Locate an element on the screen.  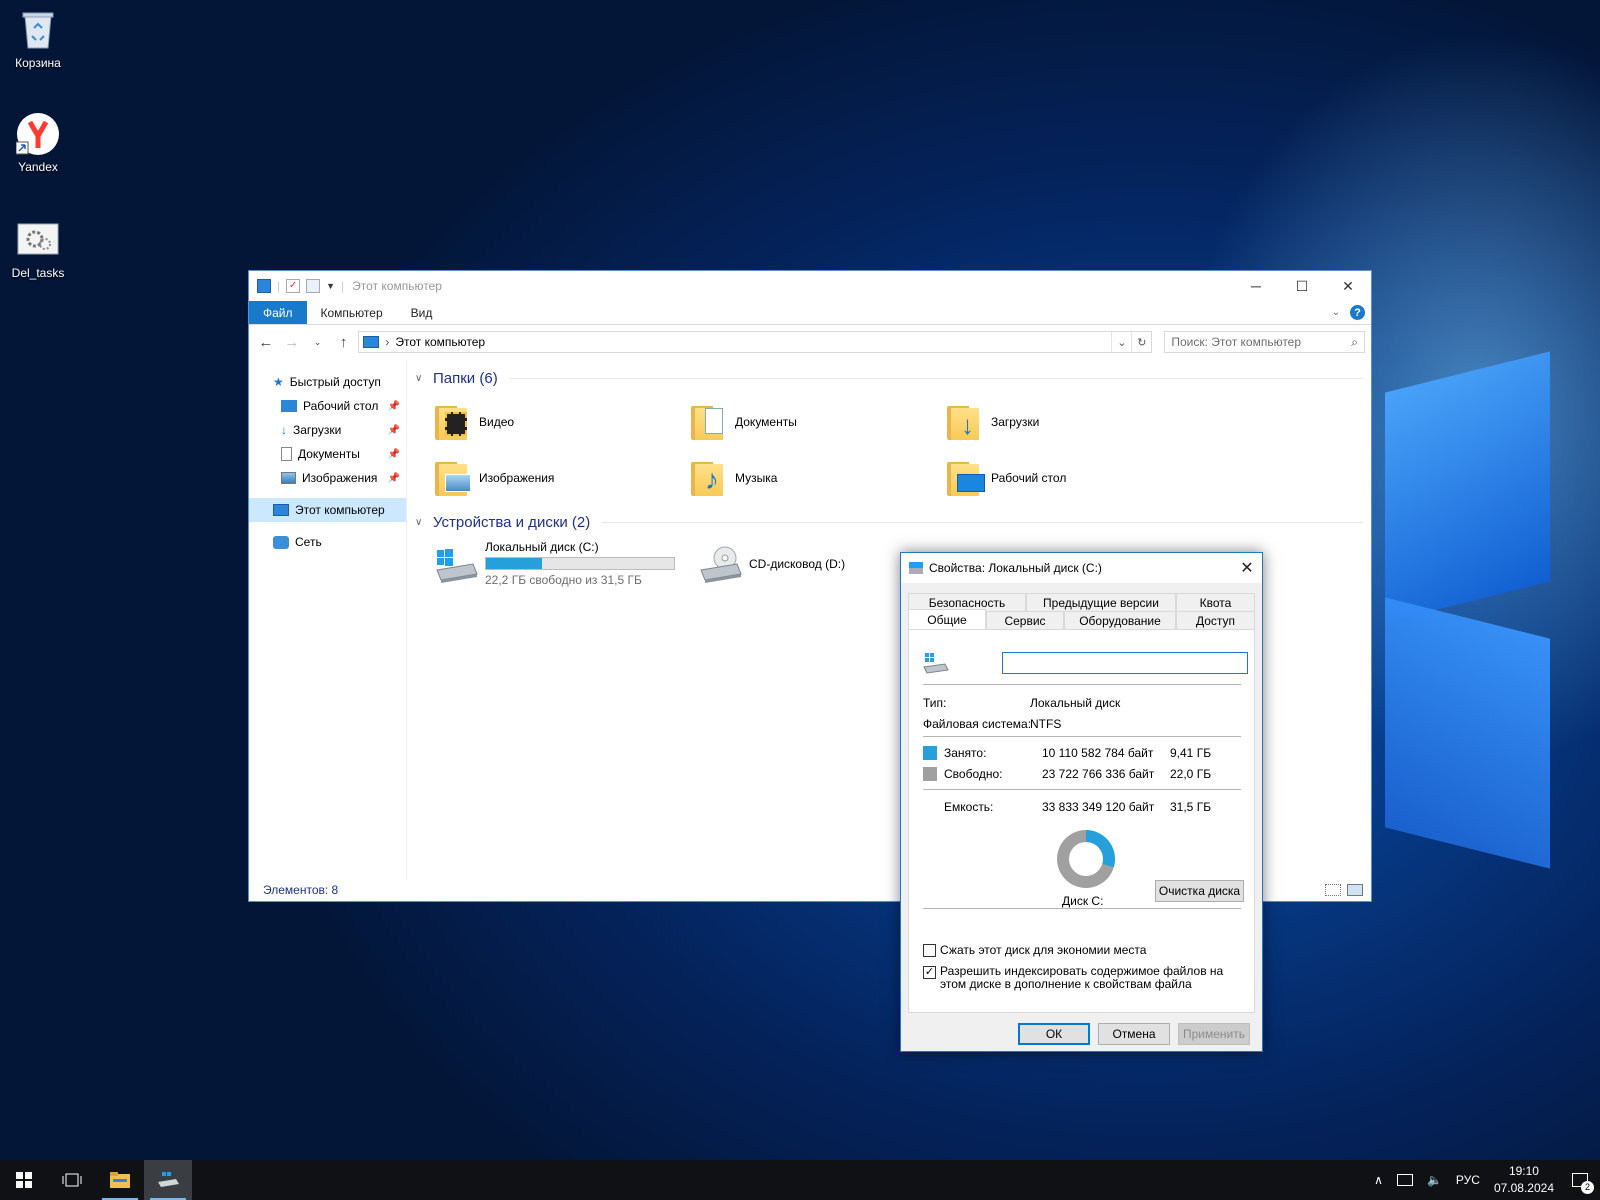
desktop-icon-del-tasks: Del_tasks is located at coordinates (38, 249).